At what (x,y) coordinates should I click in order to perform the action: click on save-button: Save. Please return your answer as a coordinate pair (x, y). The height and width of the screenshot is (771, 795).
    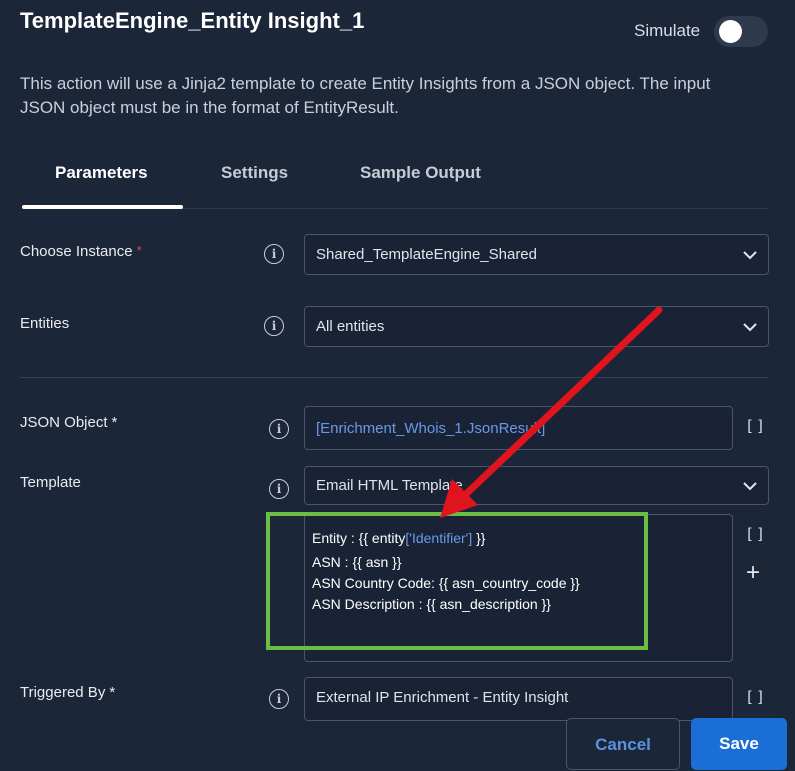
    Looking at the image, I should click on (739, 744).